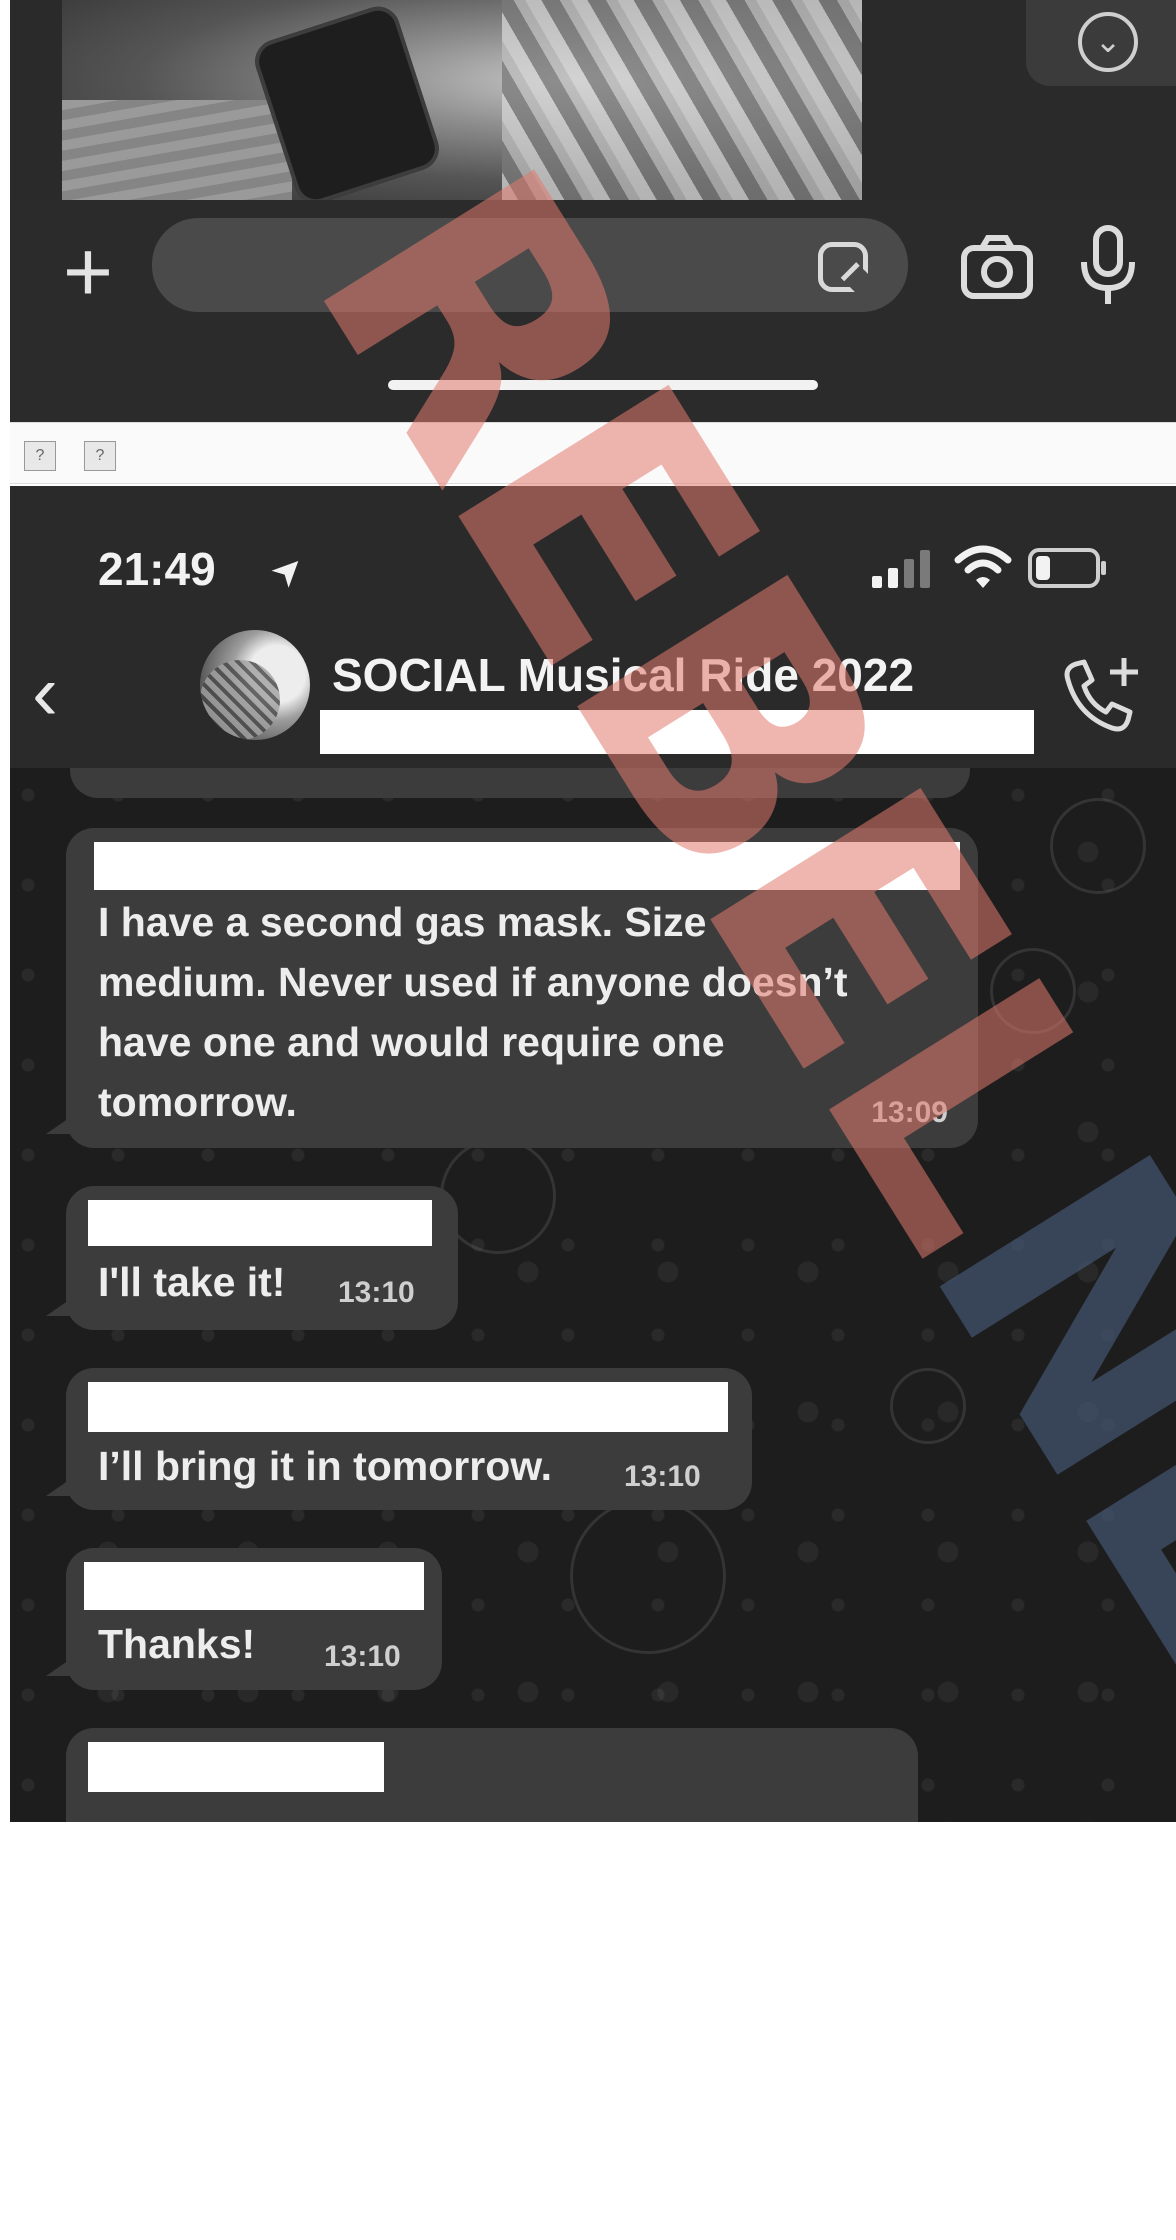 The height and width of the screenshot is (2240, 1176). Describe the element at coordinates (192, 1282) in the screenshot. I see `message-text: I'll take it!` at that location.